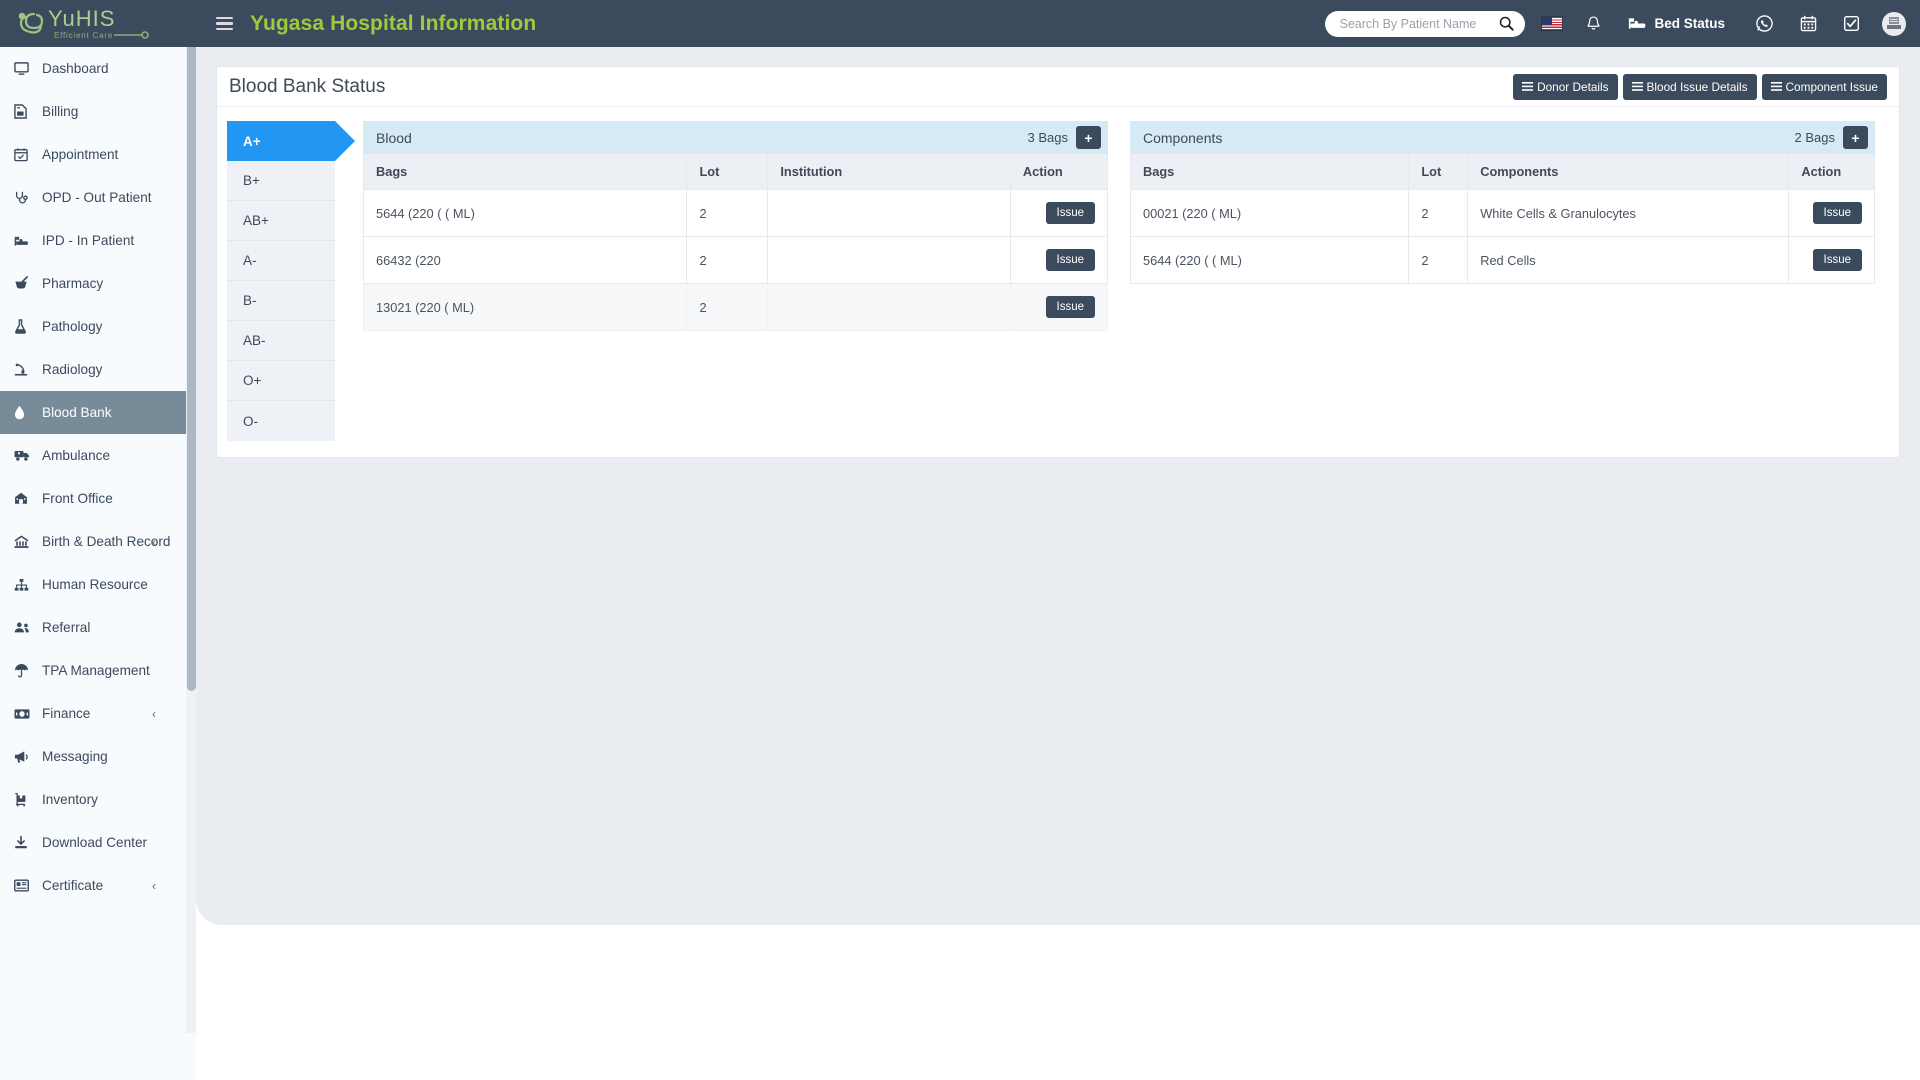 The width and height of the screenshot is (1920, 1080). What do you see at coordinates (66, 627) in the screenshot?
I see `sidebar-item-label: Referral` at bounding box center [66, 627].